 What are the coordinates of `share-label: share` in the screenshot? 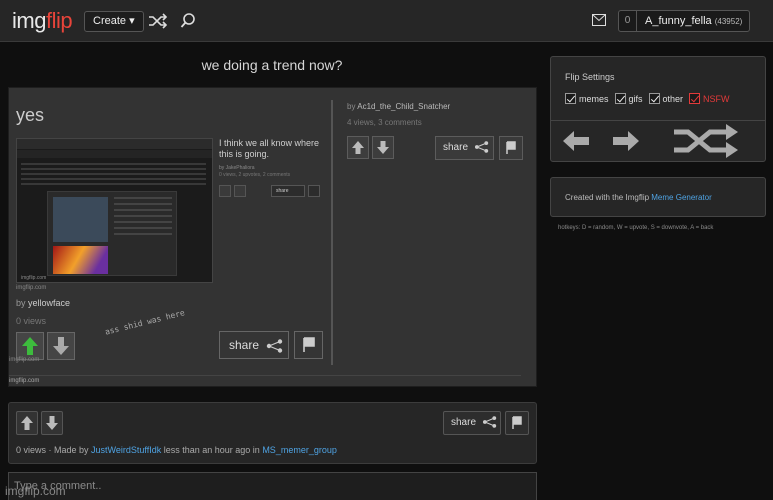 It's located at (464, 422).